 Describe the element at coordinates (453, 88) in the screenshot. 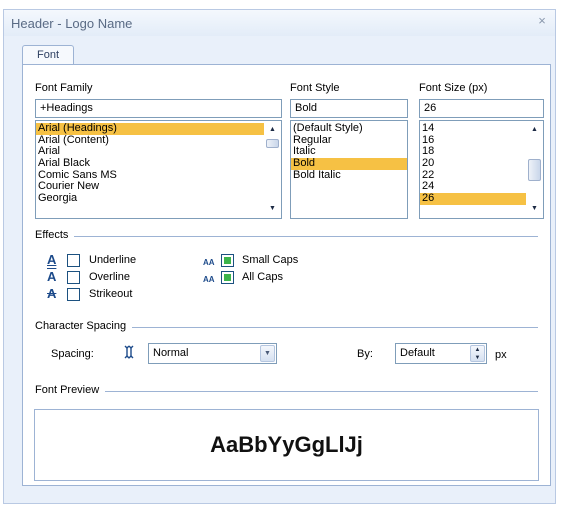

I see `font-size-label: Font Size (px)` at that location.